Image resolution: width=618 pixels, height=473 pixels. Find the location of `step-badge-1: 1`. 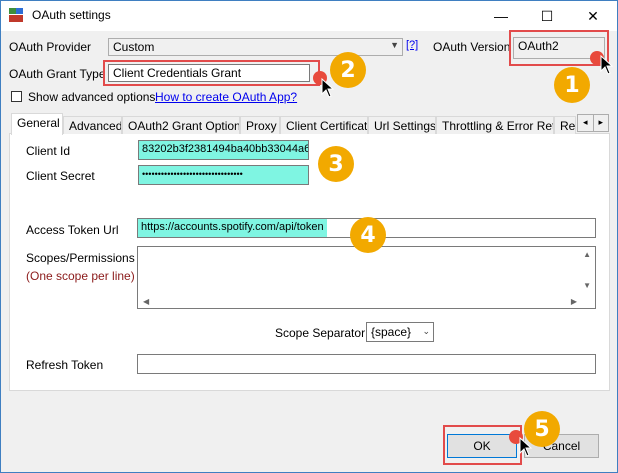

step-badge-1: 1 is located at coordinates (572, 85).